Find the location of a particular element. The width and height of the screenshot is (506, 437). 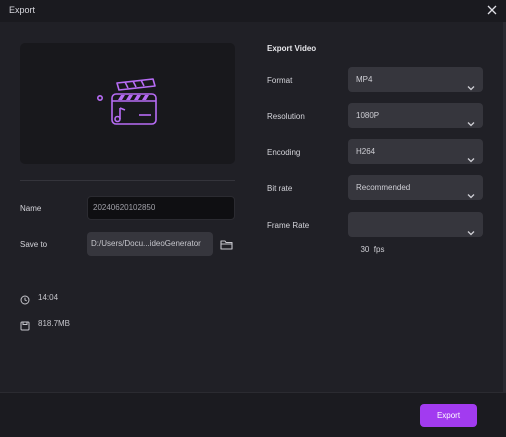

close-icon is located at coordinates (492, 10).